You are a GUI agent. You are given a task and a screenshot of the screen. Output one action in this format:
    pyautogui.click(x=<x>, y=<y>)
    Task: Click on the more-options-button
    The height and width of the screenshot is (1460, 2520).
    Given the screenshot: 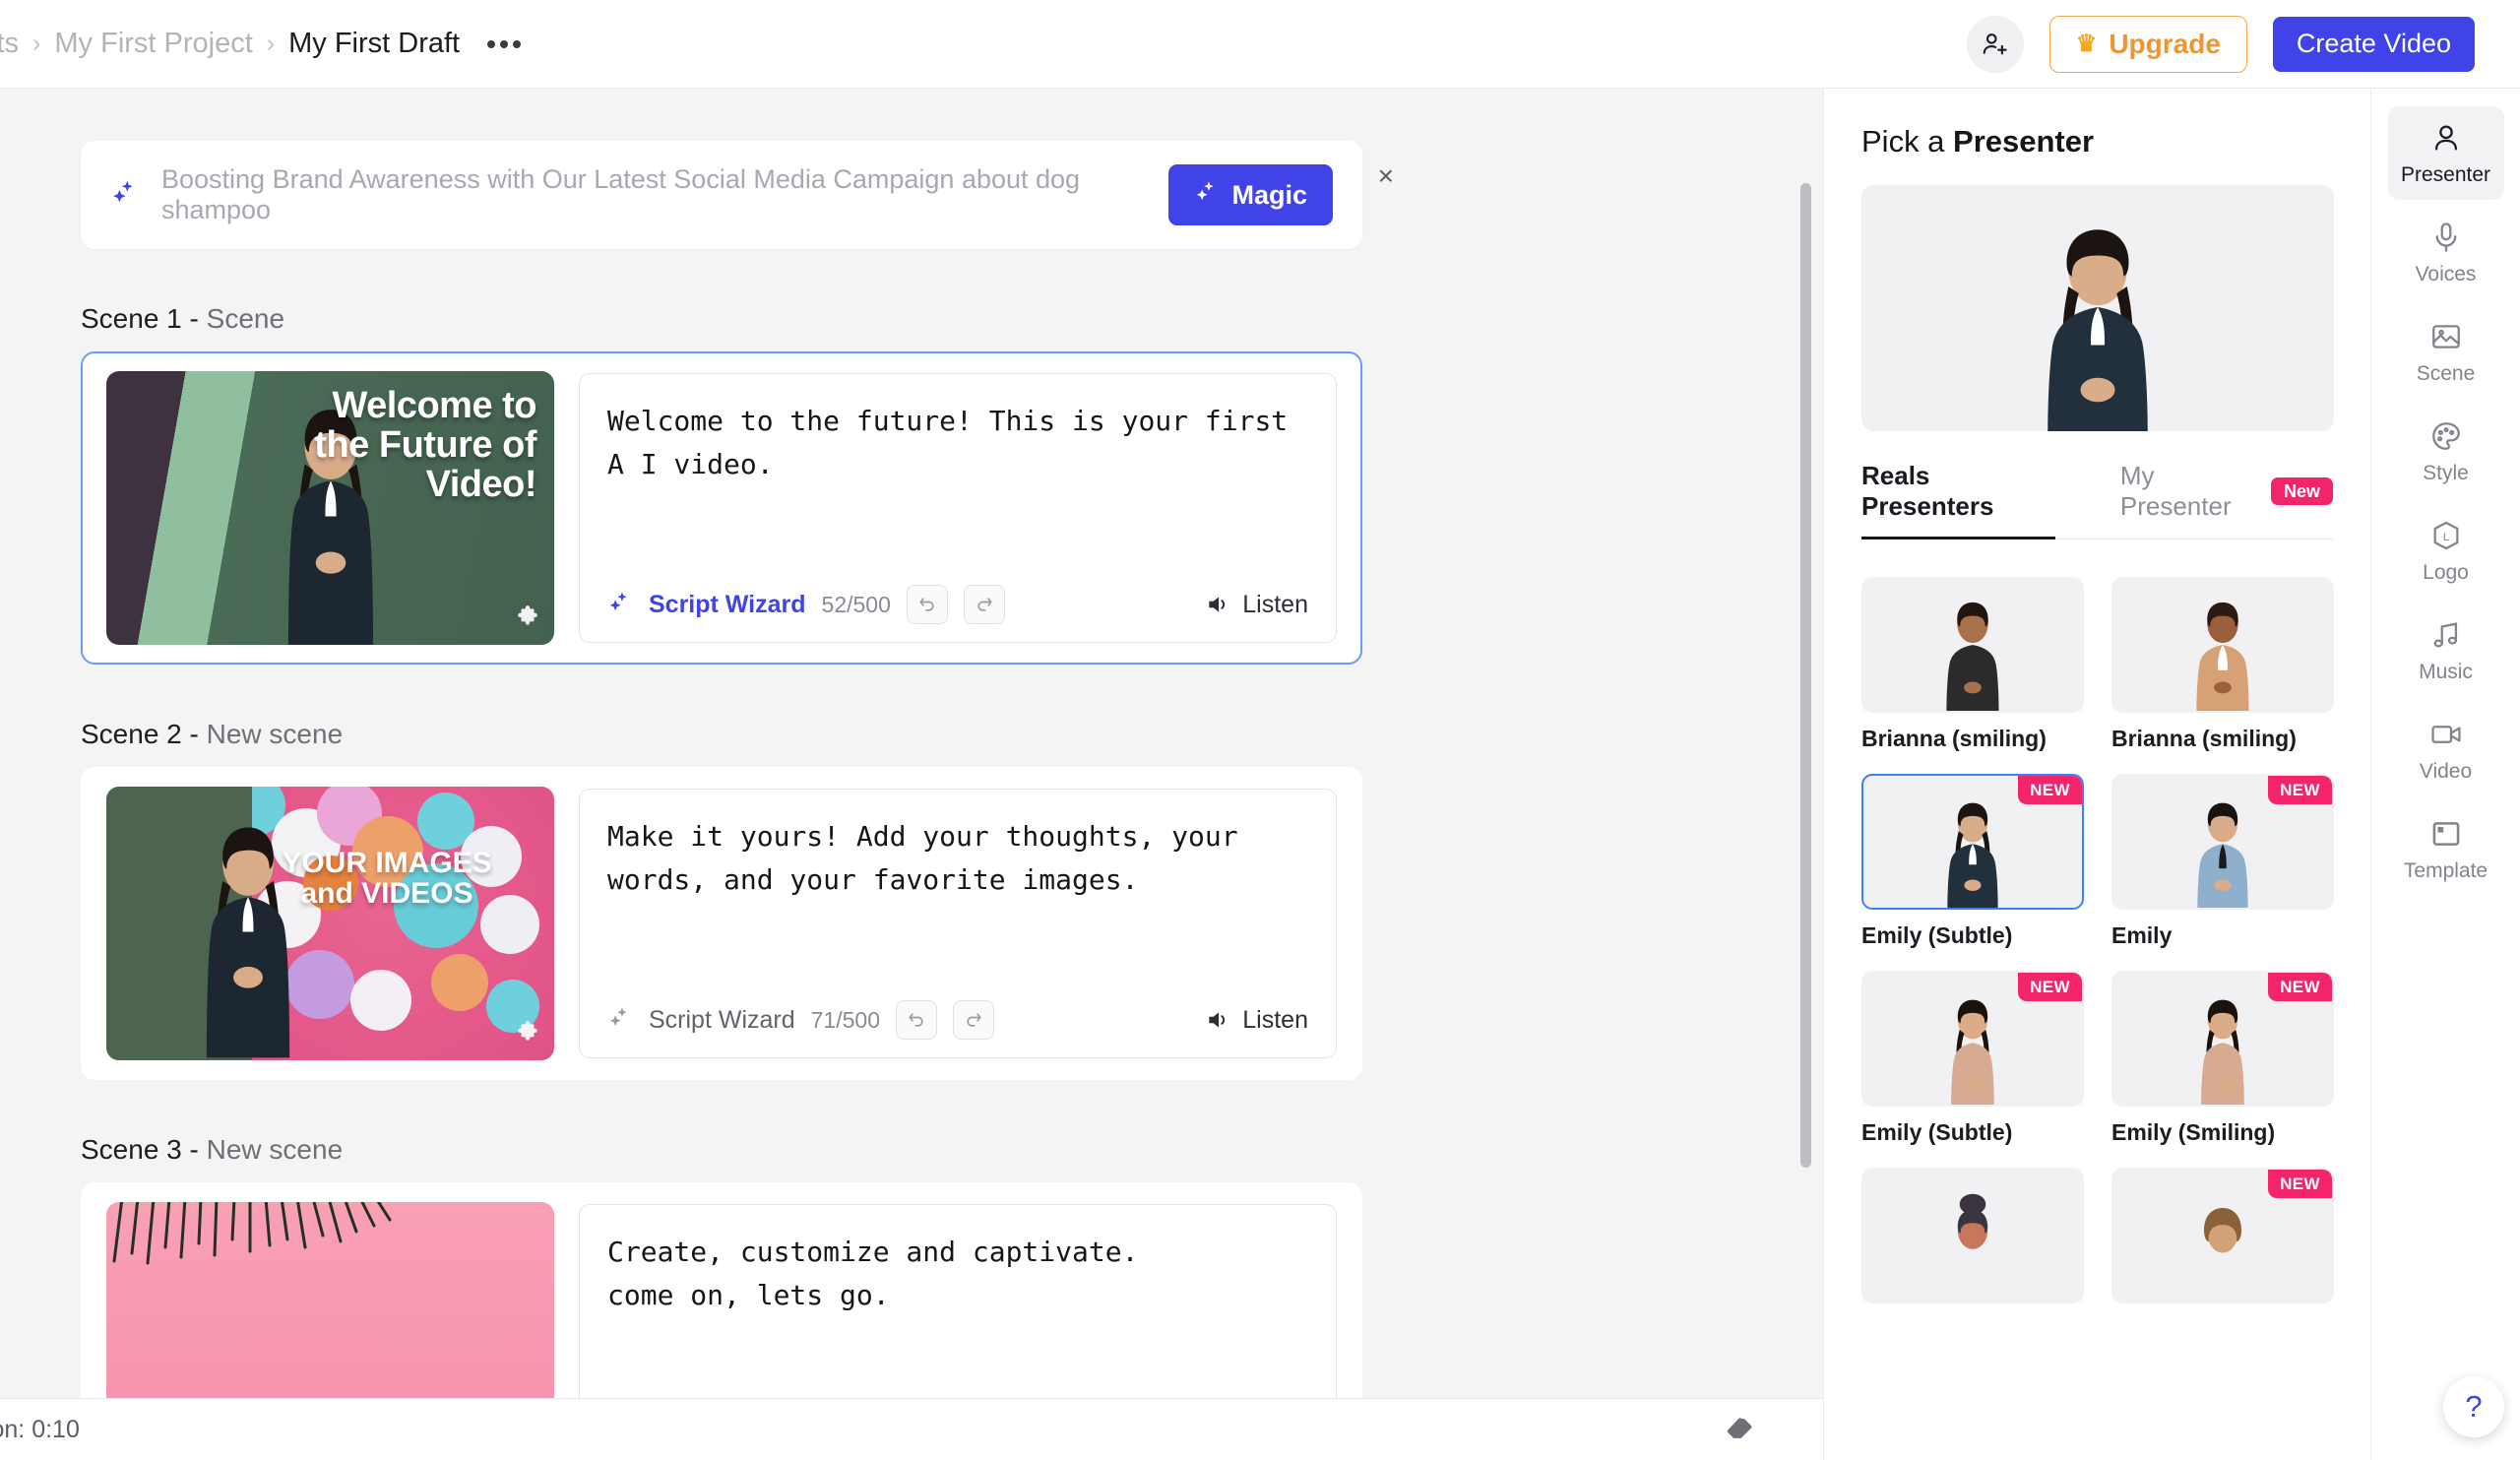 What is the action you would take?
    pyautogui.click(x=504, y=43)
    